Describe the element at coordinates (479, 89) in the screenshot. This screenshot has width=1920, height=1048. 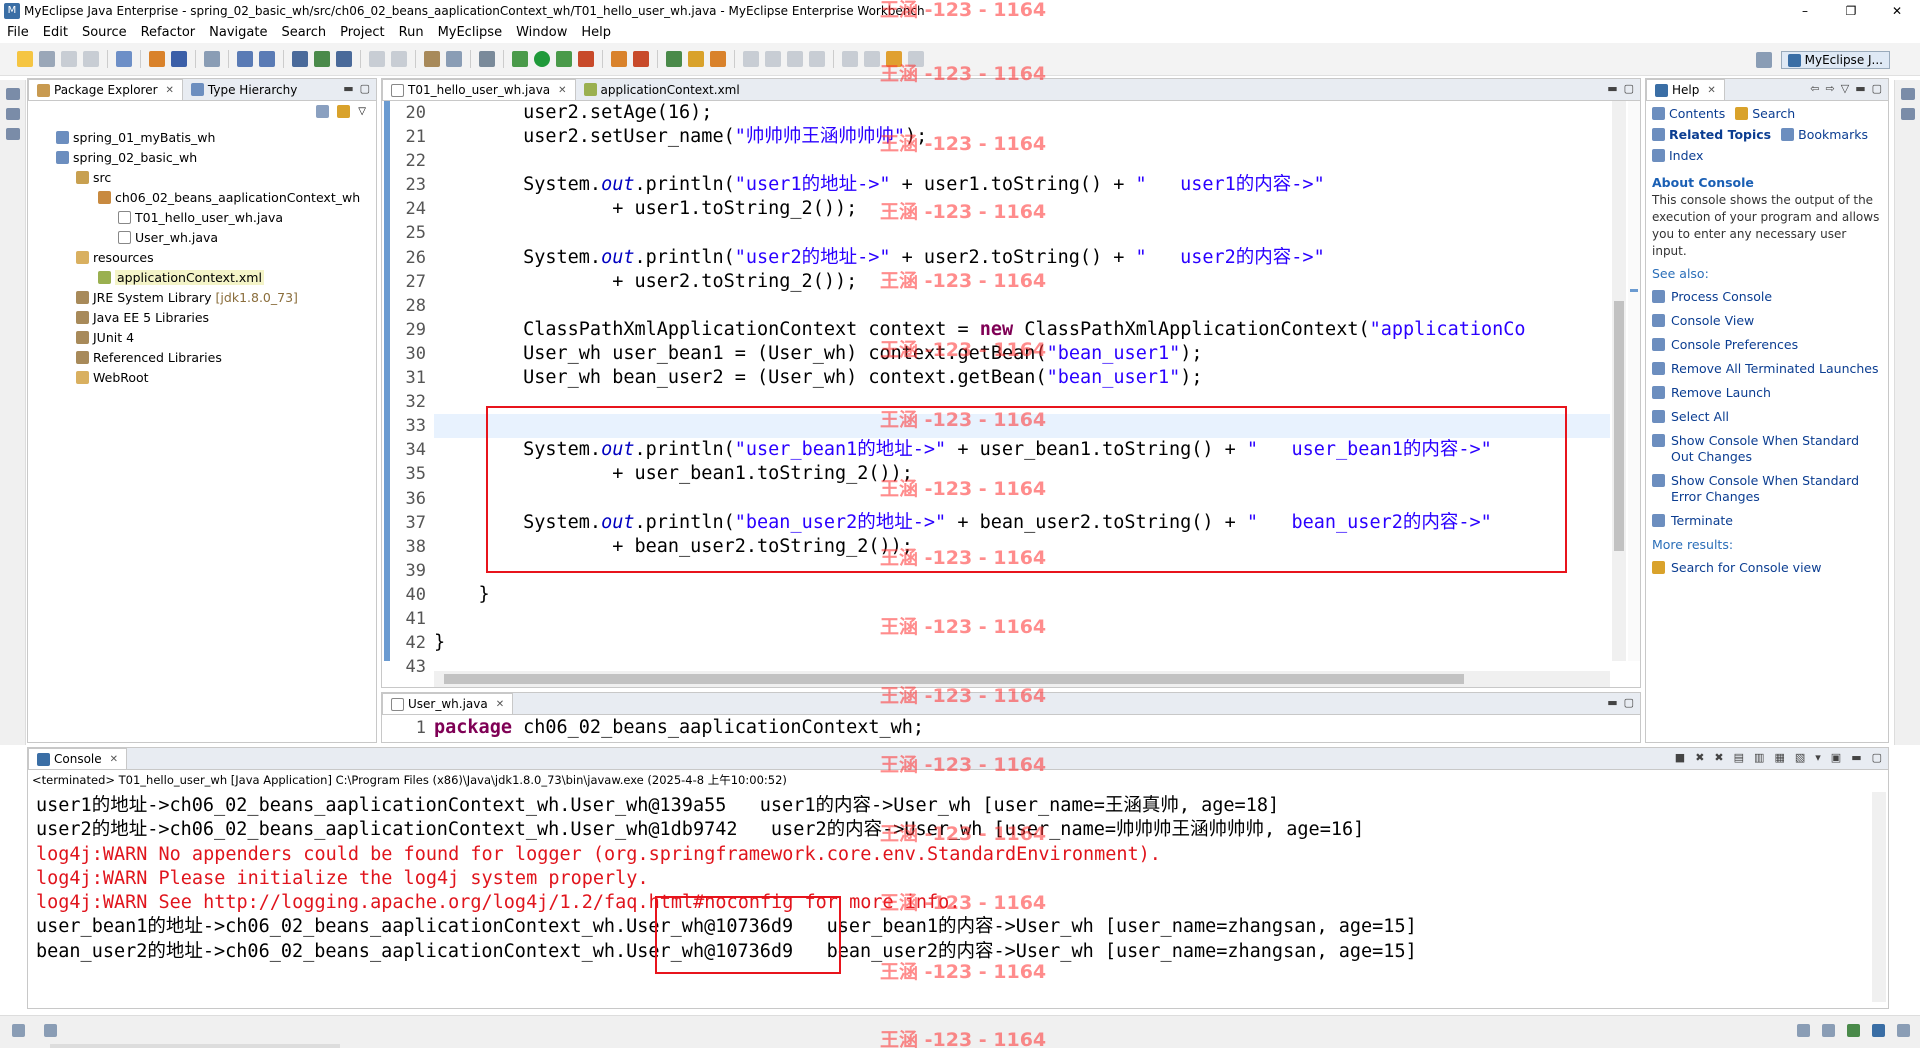
I see `tab-t01-hello-user-wh: T01_hello_user_wh.java ✕` at that location.